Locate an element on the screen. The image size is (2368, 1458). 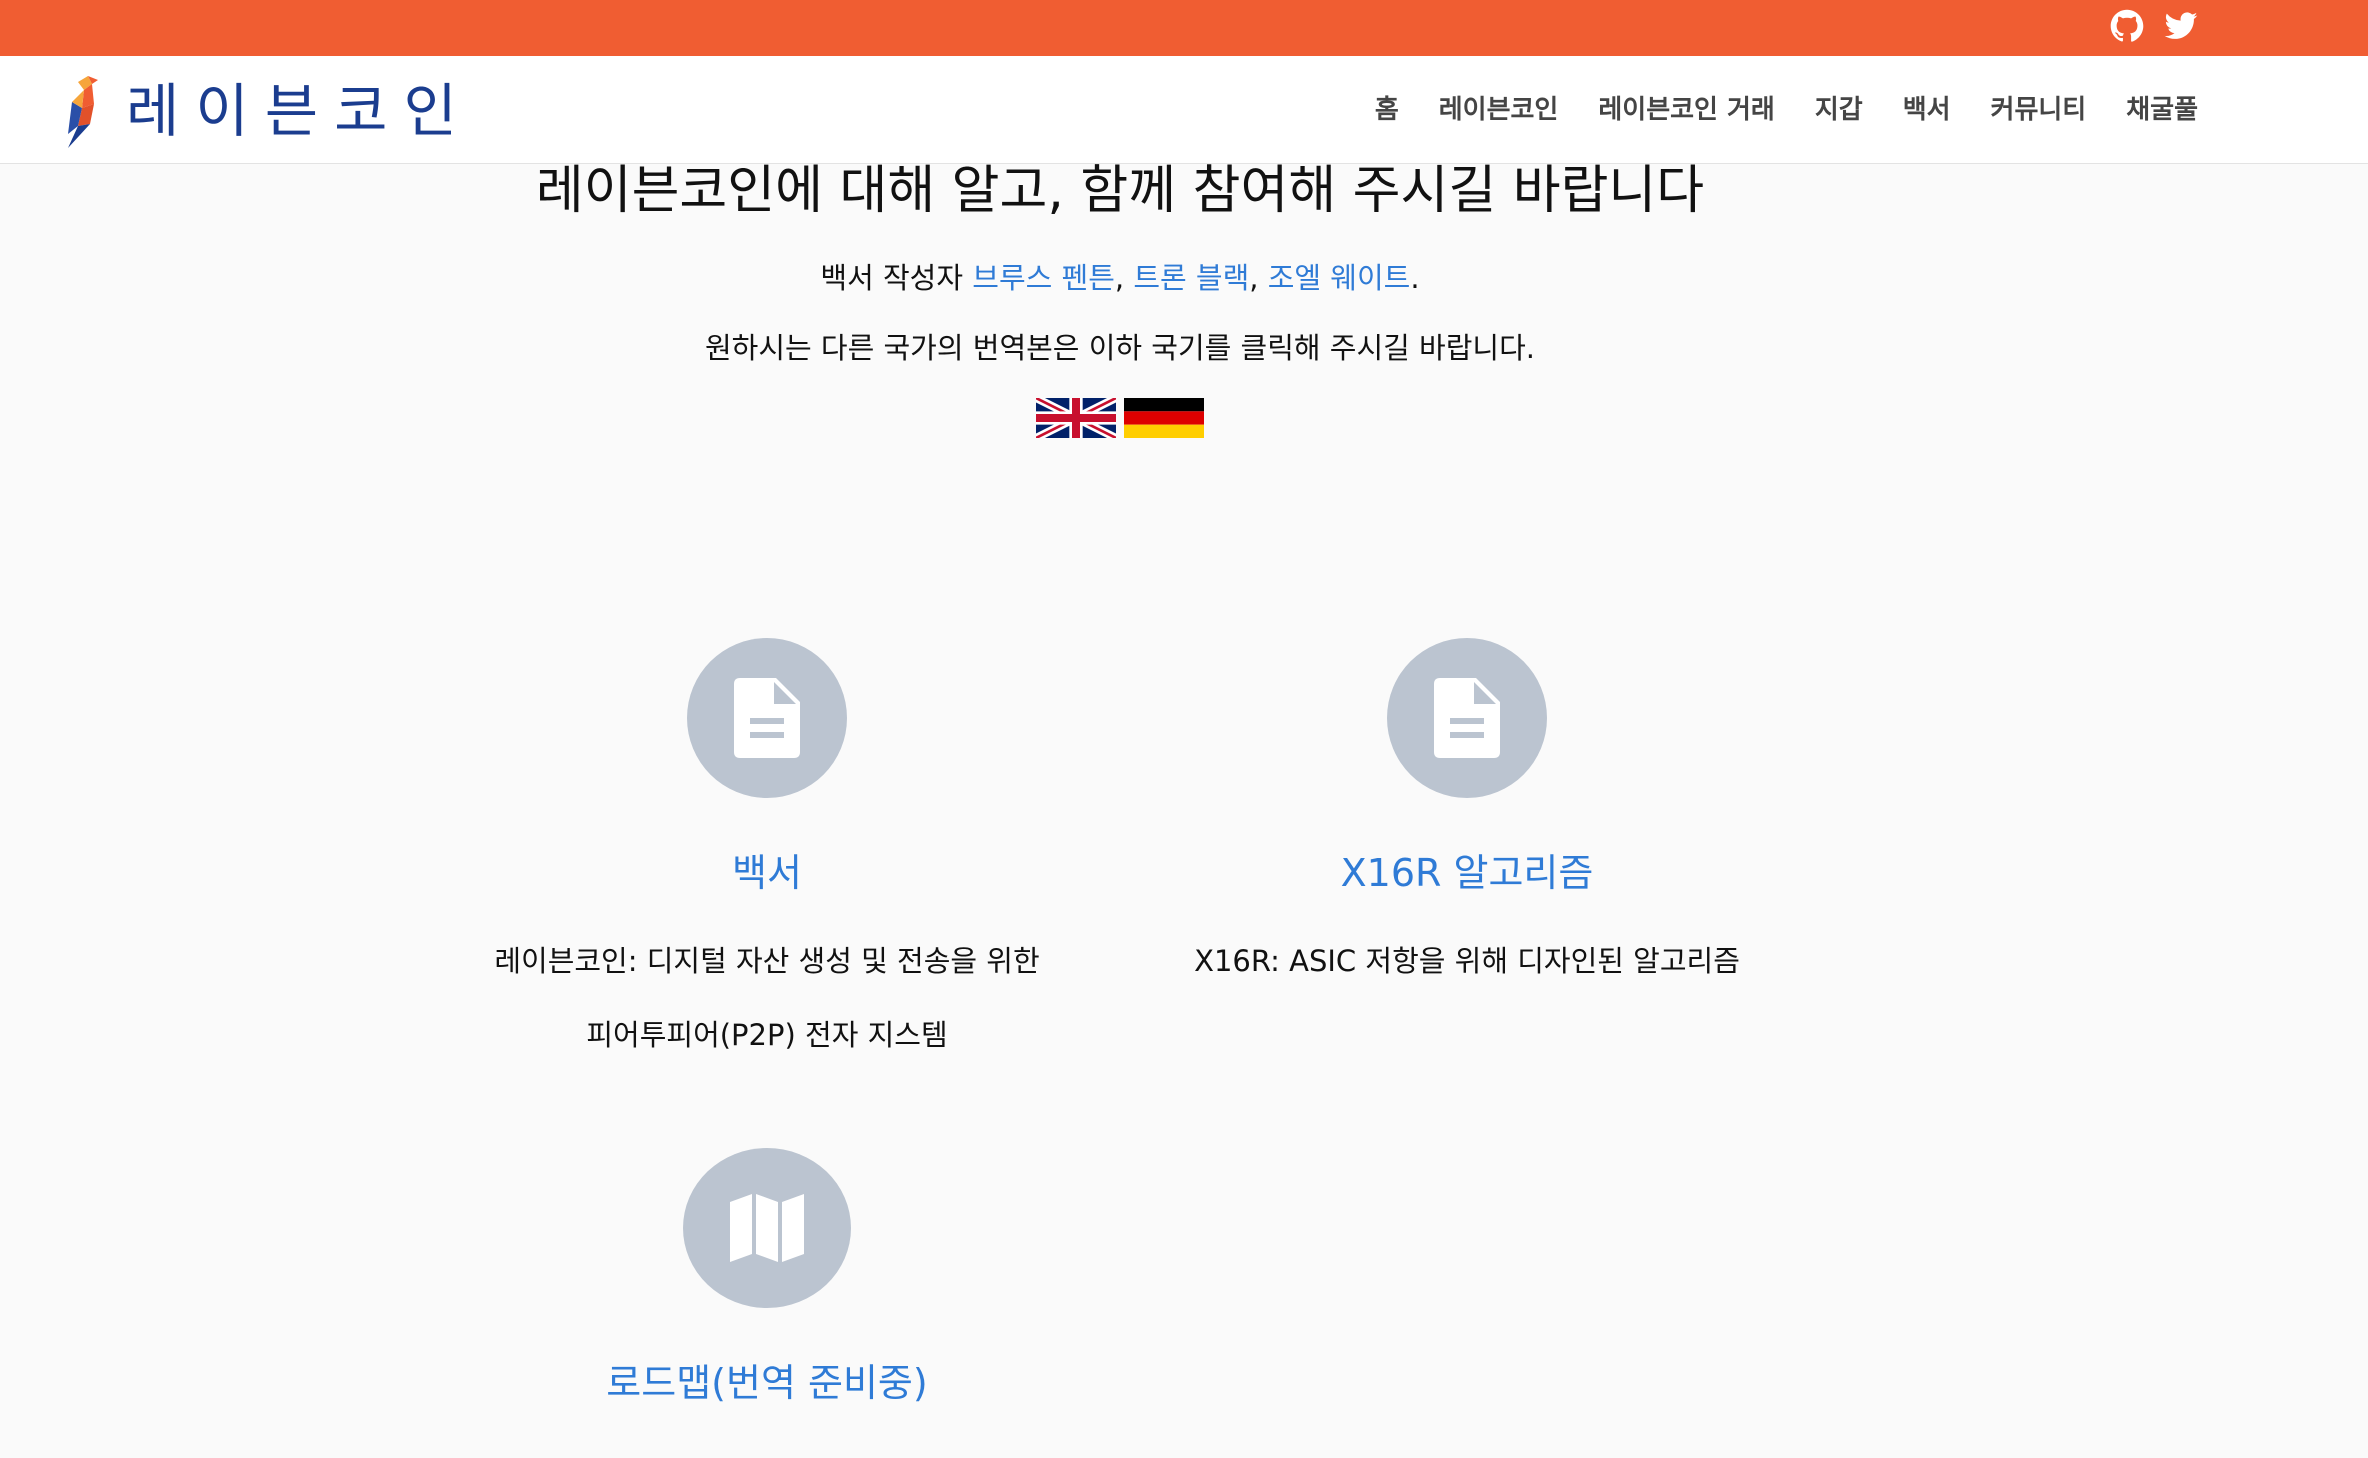
feature-roadmap: 로드맵(번역 준비중) is located at coordinates (767, 1278).